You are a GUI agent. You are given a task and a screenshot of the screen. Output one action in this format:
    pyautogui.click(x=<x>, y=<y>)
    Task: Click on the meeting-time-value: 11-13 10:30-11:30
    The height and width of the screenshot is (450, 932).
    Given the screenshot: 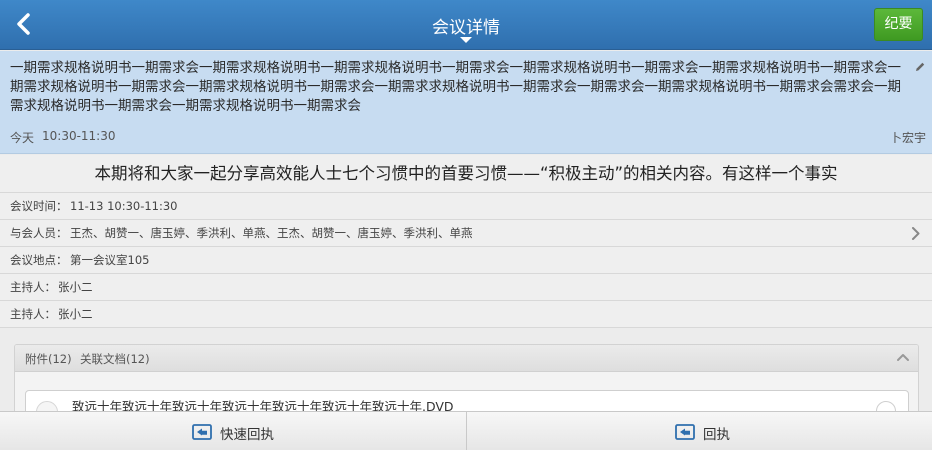 What is the action you would take?
    pyautogui.click(x=124, y=206)
    